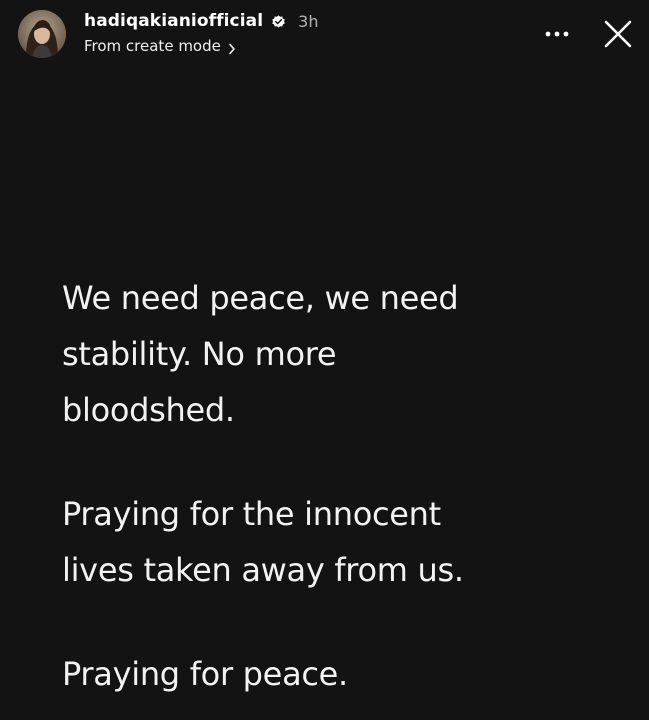  I want to click on create-mode-link: From create mode, so click(201, 46).